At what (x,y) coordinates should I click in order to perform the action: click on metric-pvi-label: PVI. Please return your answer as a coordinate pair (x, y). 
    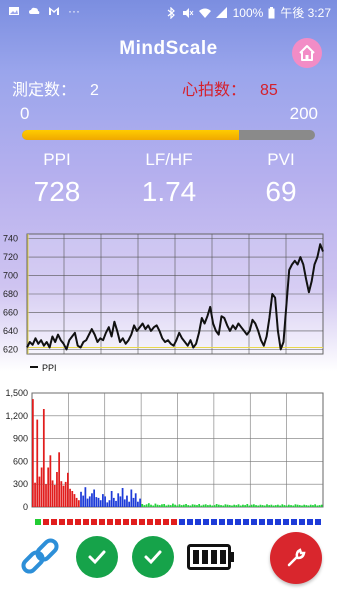
    Looking at the image, I should click on (281, 159).